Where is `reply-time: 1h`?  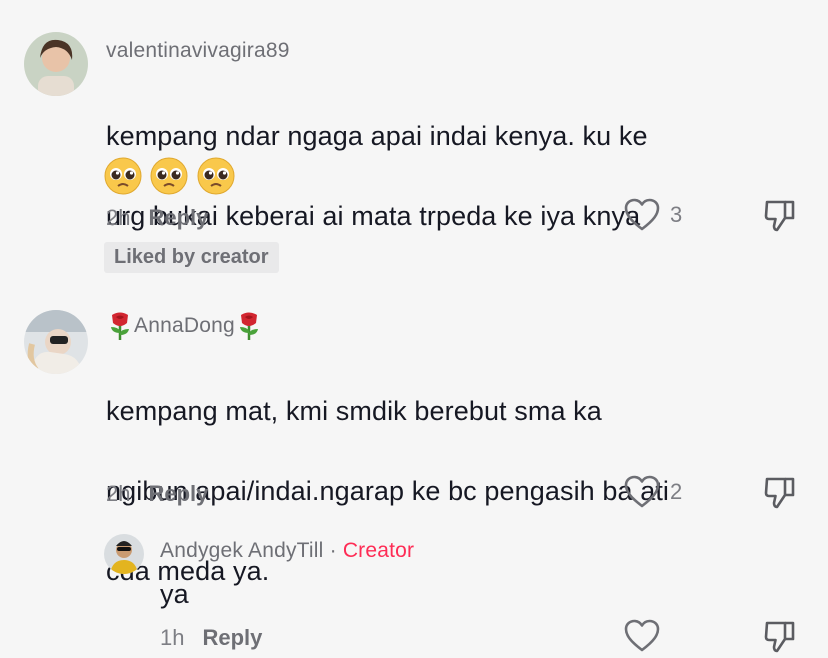
reply-time: 1h is located at coordinates (172, 637).